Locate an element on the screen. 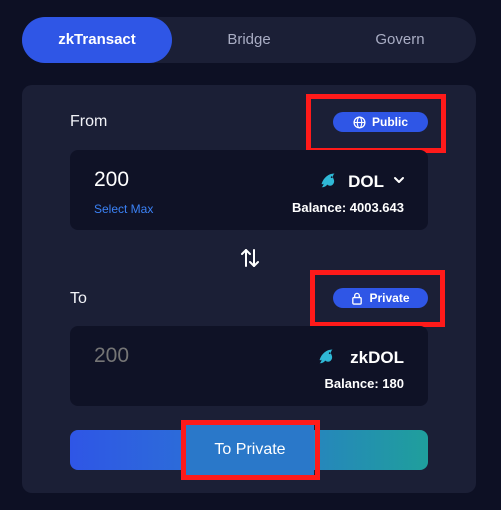 The image size is (501, 510). tab-zktransact: zkTransact is located at coordinates (97, 40).